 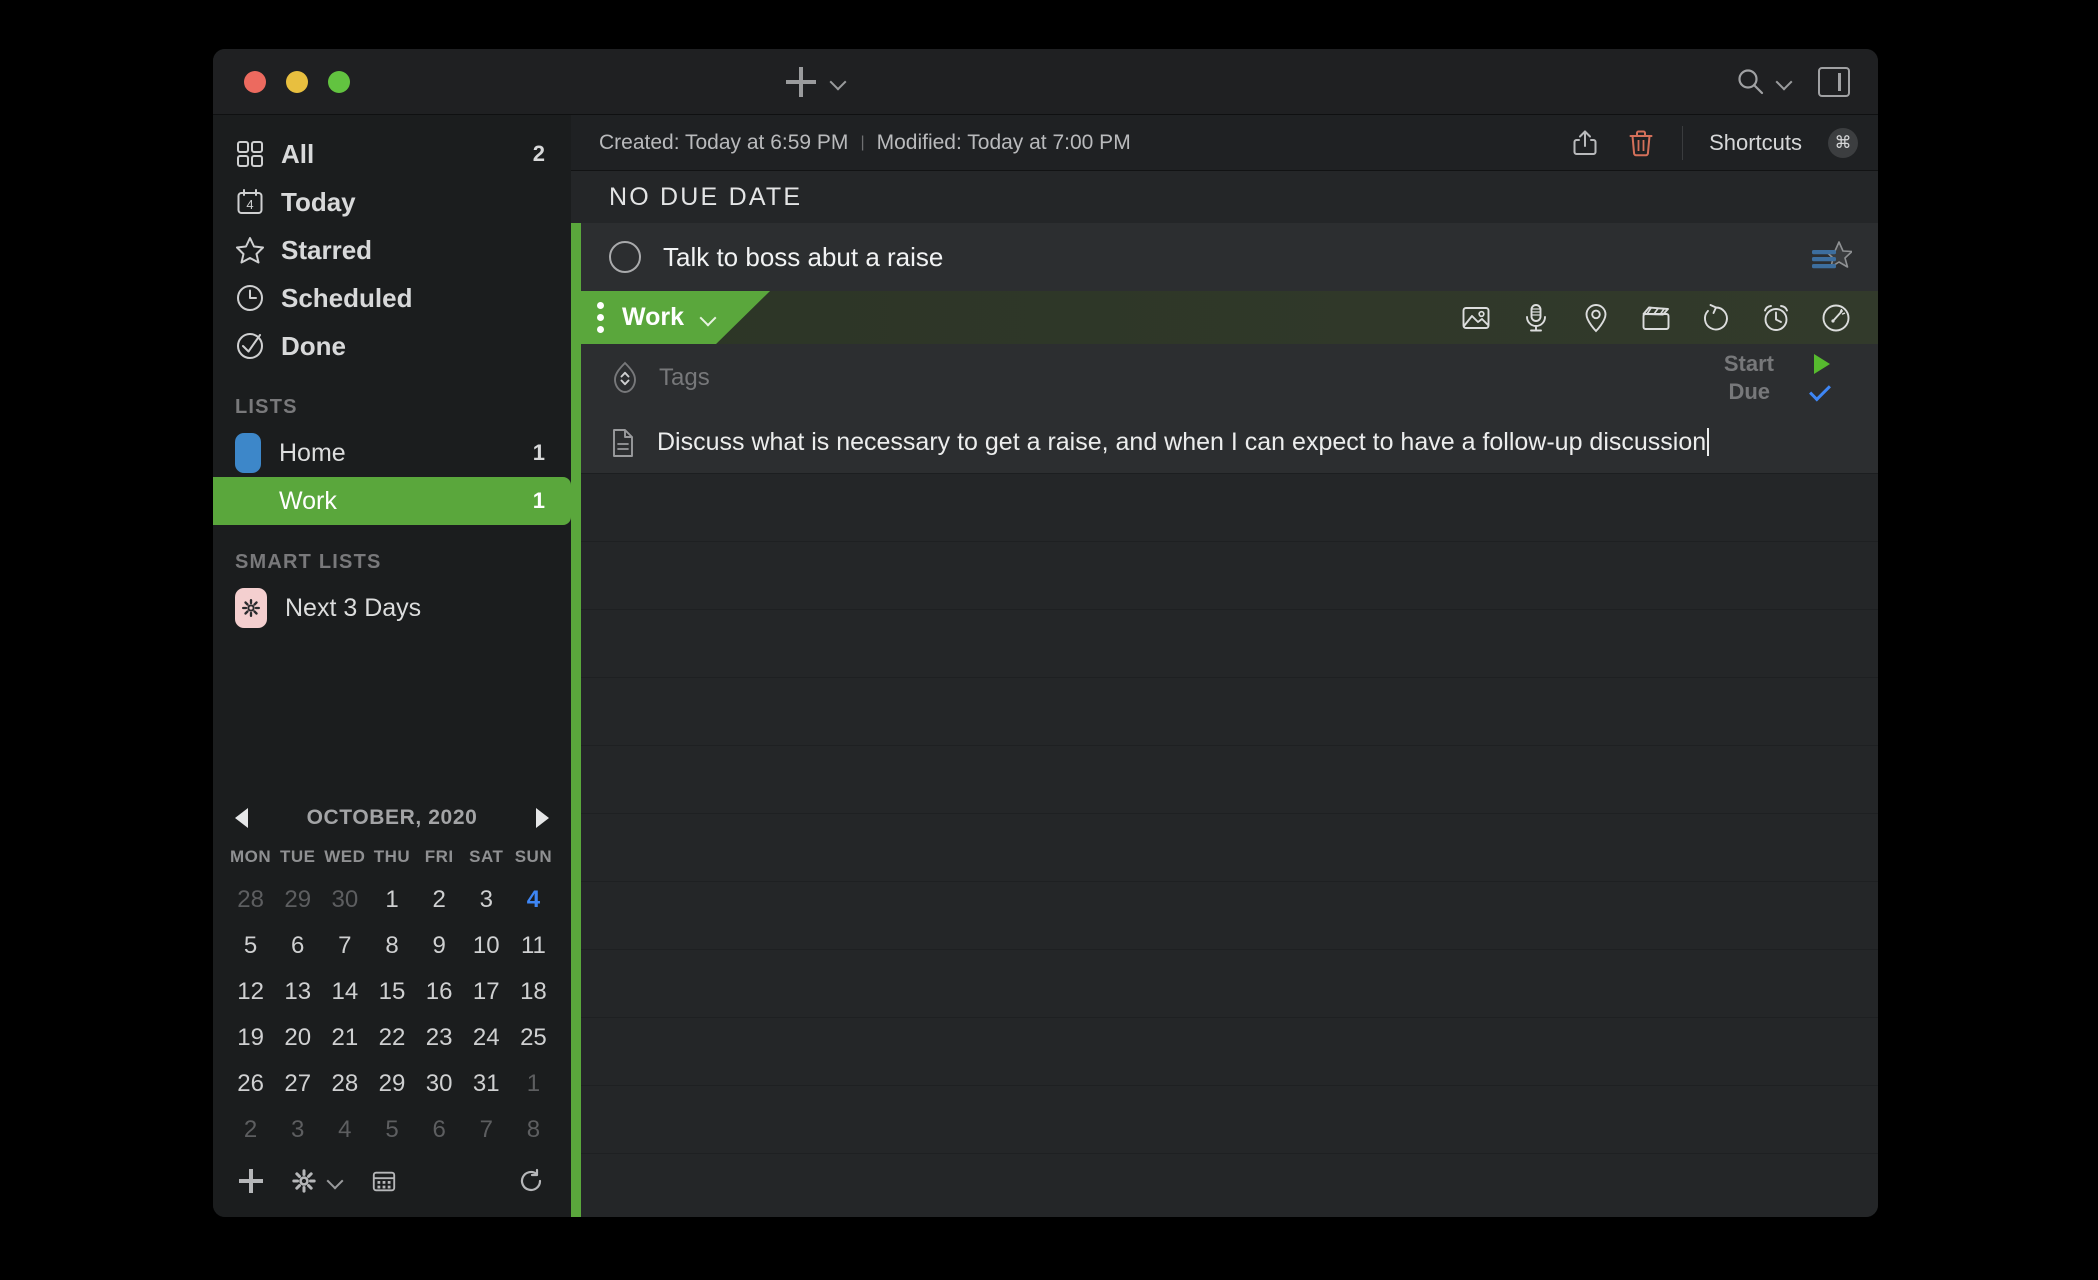 What do you see at coordinates (625, 257) in the screenshot?
I see `task-complete-checkbox` at bounding box center [625, 257].